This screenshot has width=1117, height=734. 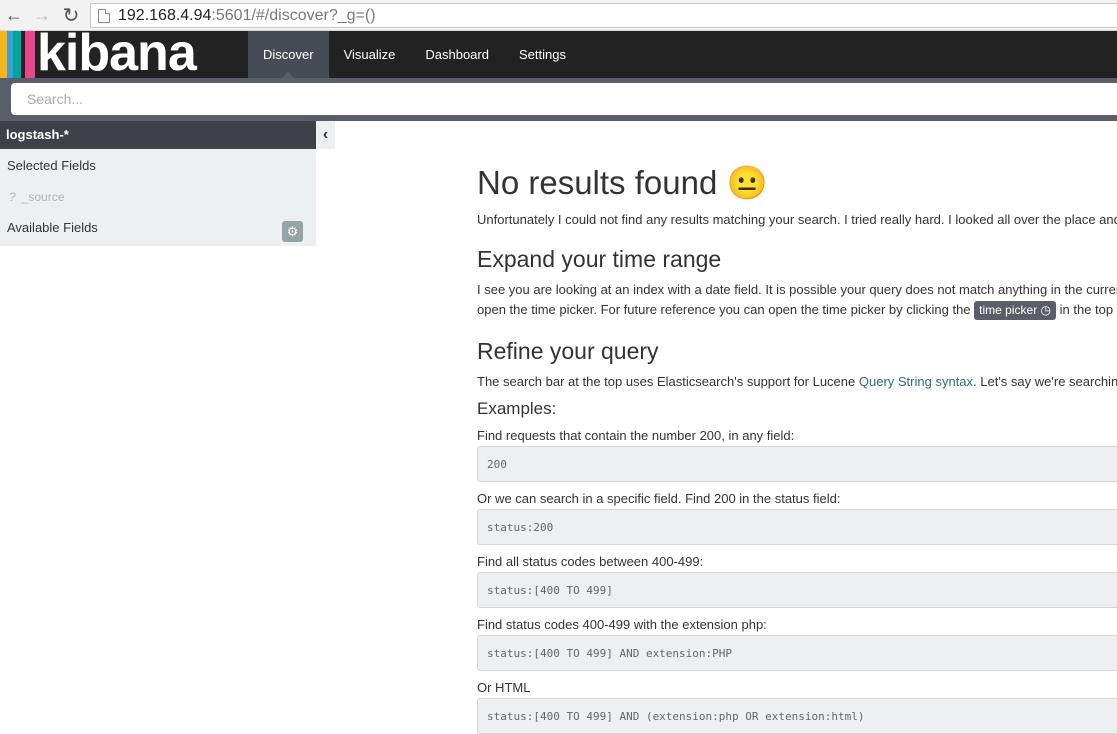 What do you see at coordinates (325, 135) in the screenshot?
I see `collapse-sidebar-chevron-icon: ‹` at bounding box center [325, 135].